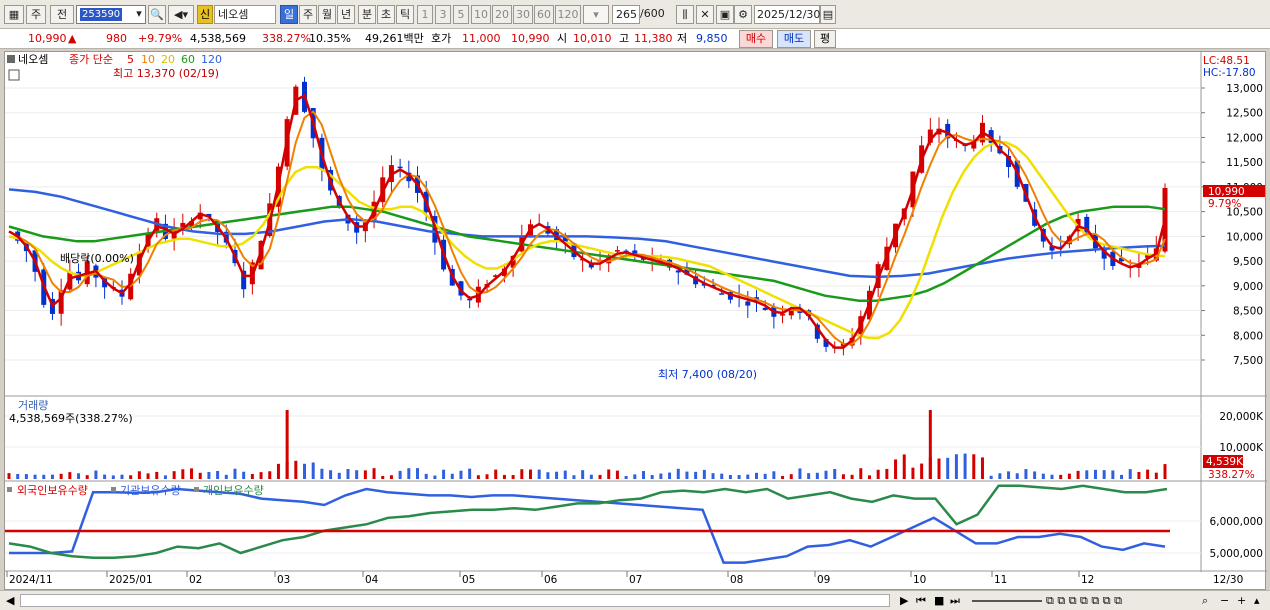  I want to click on sell-button: 매도, so click(794, 39).